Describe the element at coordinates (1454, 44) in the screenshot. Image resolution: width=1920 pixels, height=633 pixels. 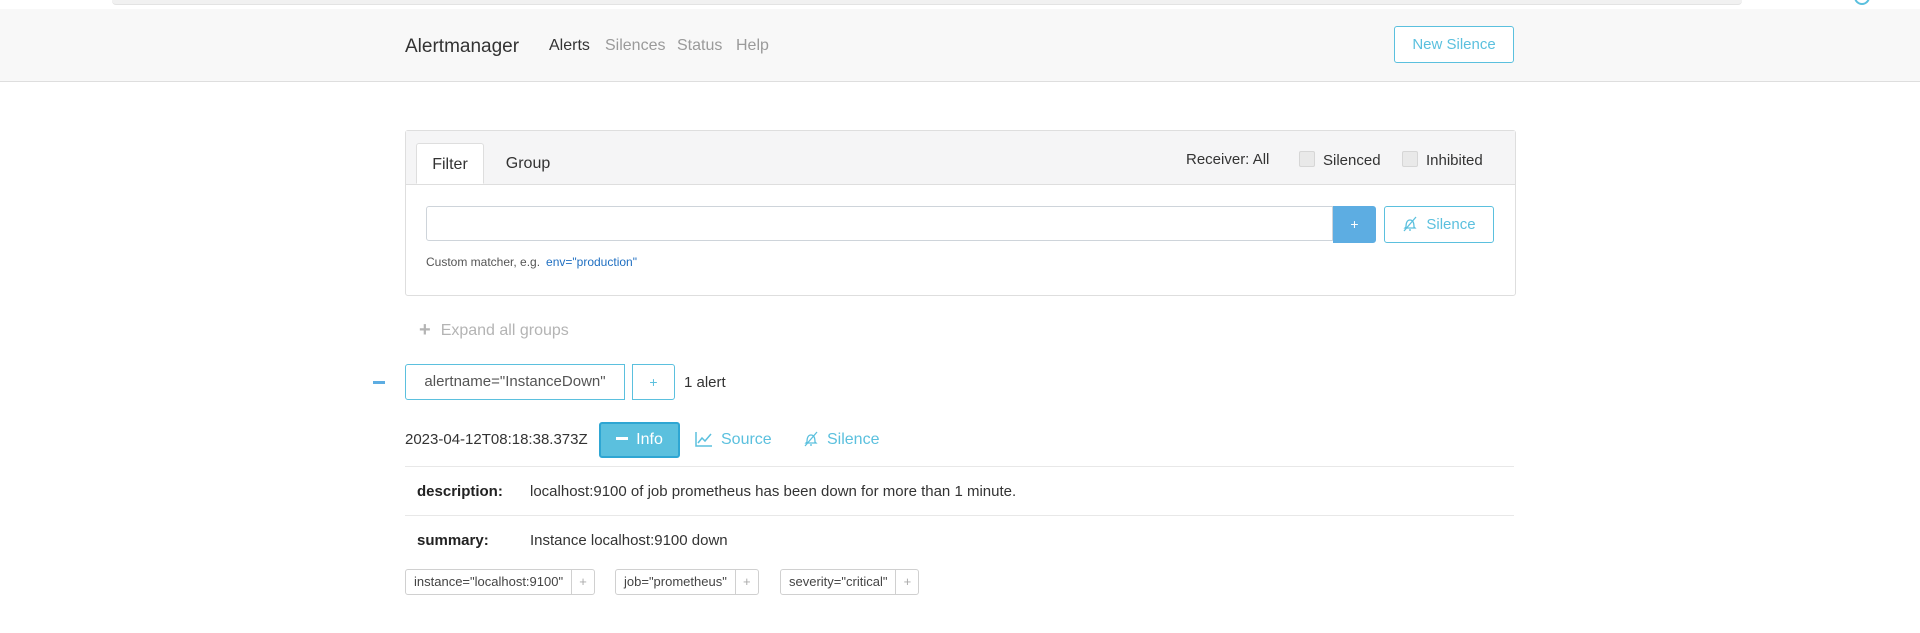
I see `new-silence-button: New Silence` at that location.